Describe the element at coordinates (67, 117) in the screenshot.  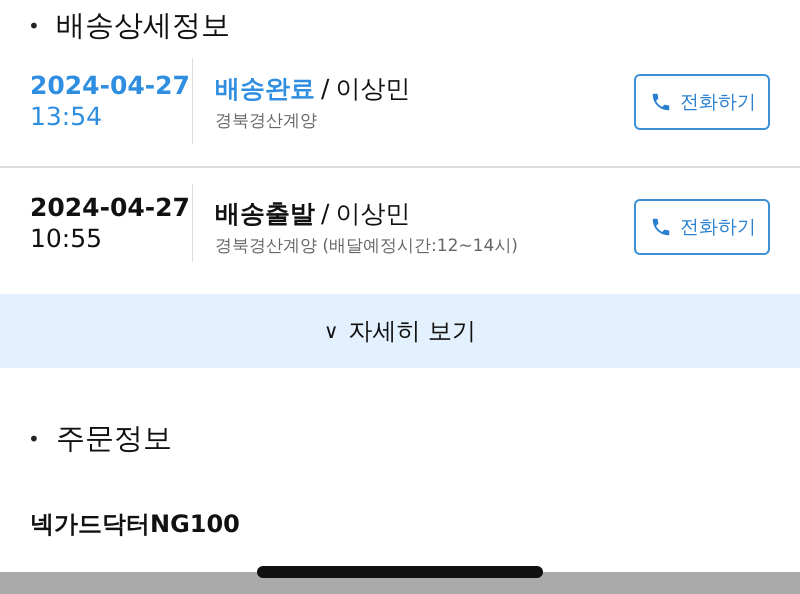
I see `delivery-time: 13:54` at that location.